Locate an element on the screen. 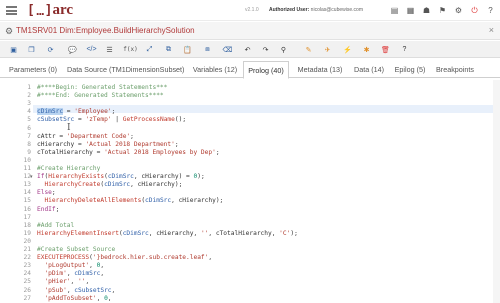 This screenshot has width=500, height=303. code-line: 'pDim', cDimSrc, is located at coordinates (74, 274).